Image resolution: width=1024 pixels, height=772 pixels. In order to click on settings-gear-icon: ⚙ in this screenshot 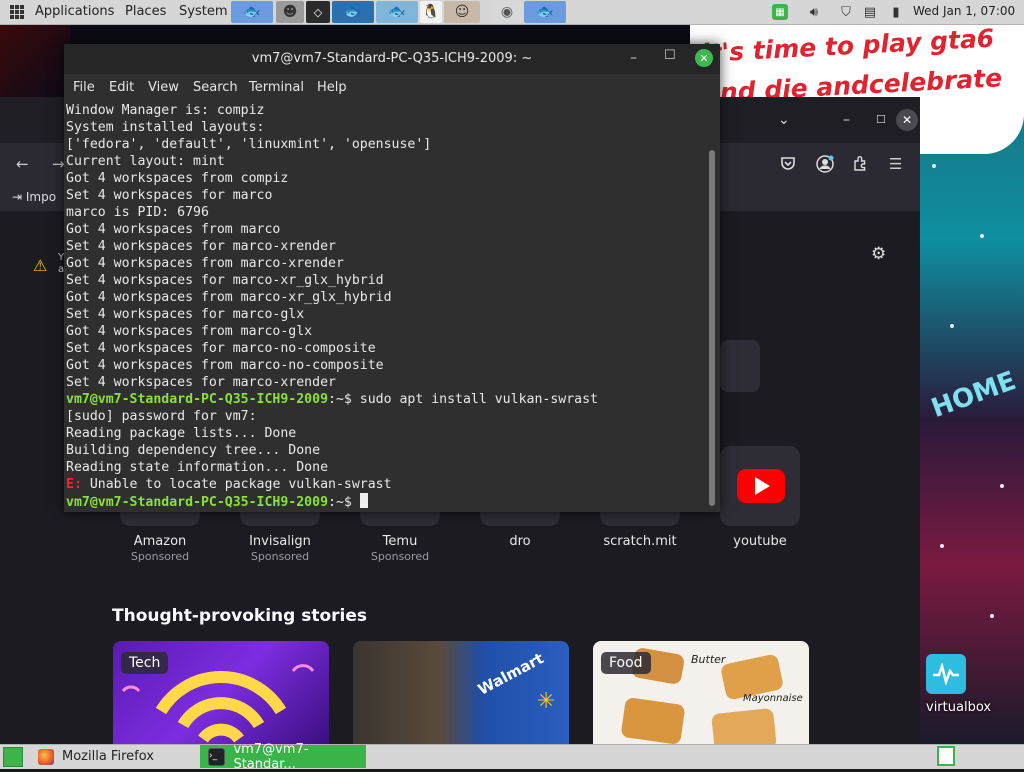, I will do `click(878, 254)`.